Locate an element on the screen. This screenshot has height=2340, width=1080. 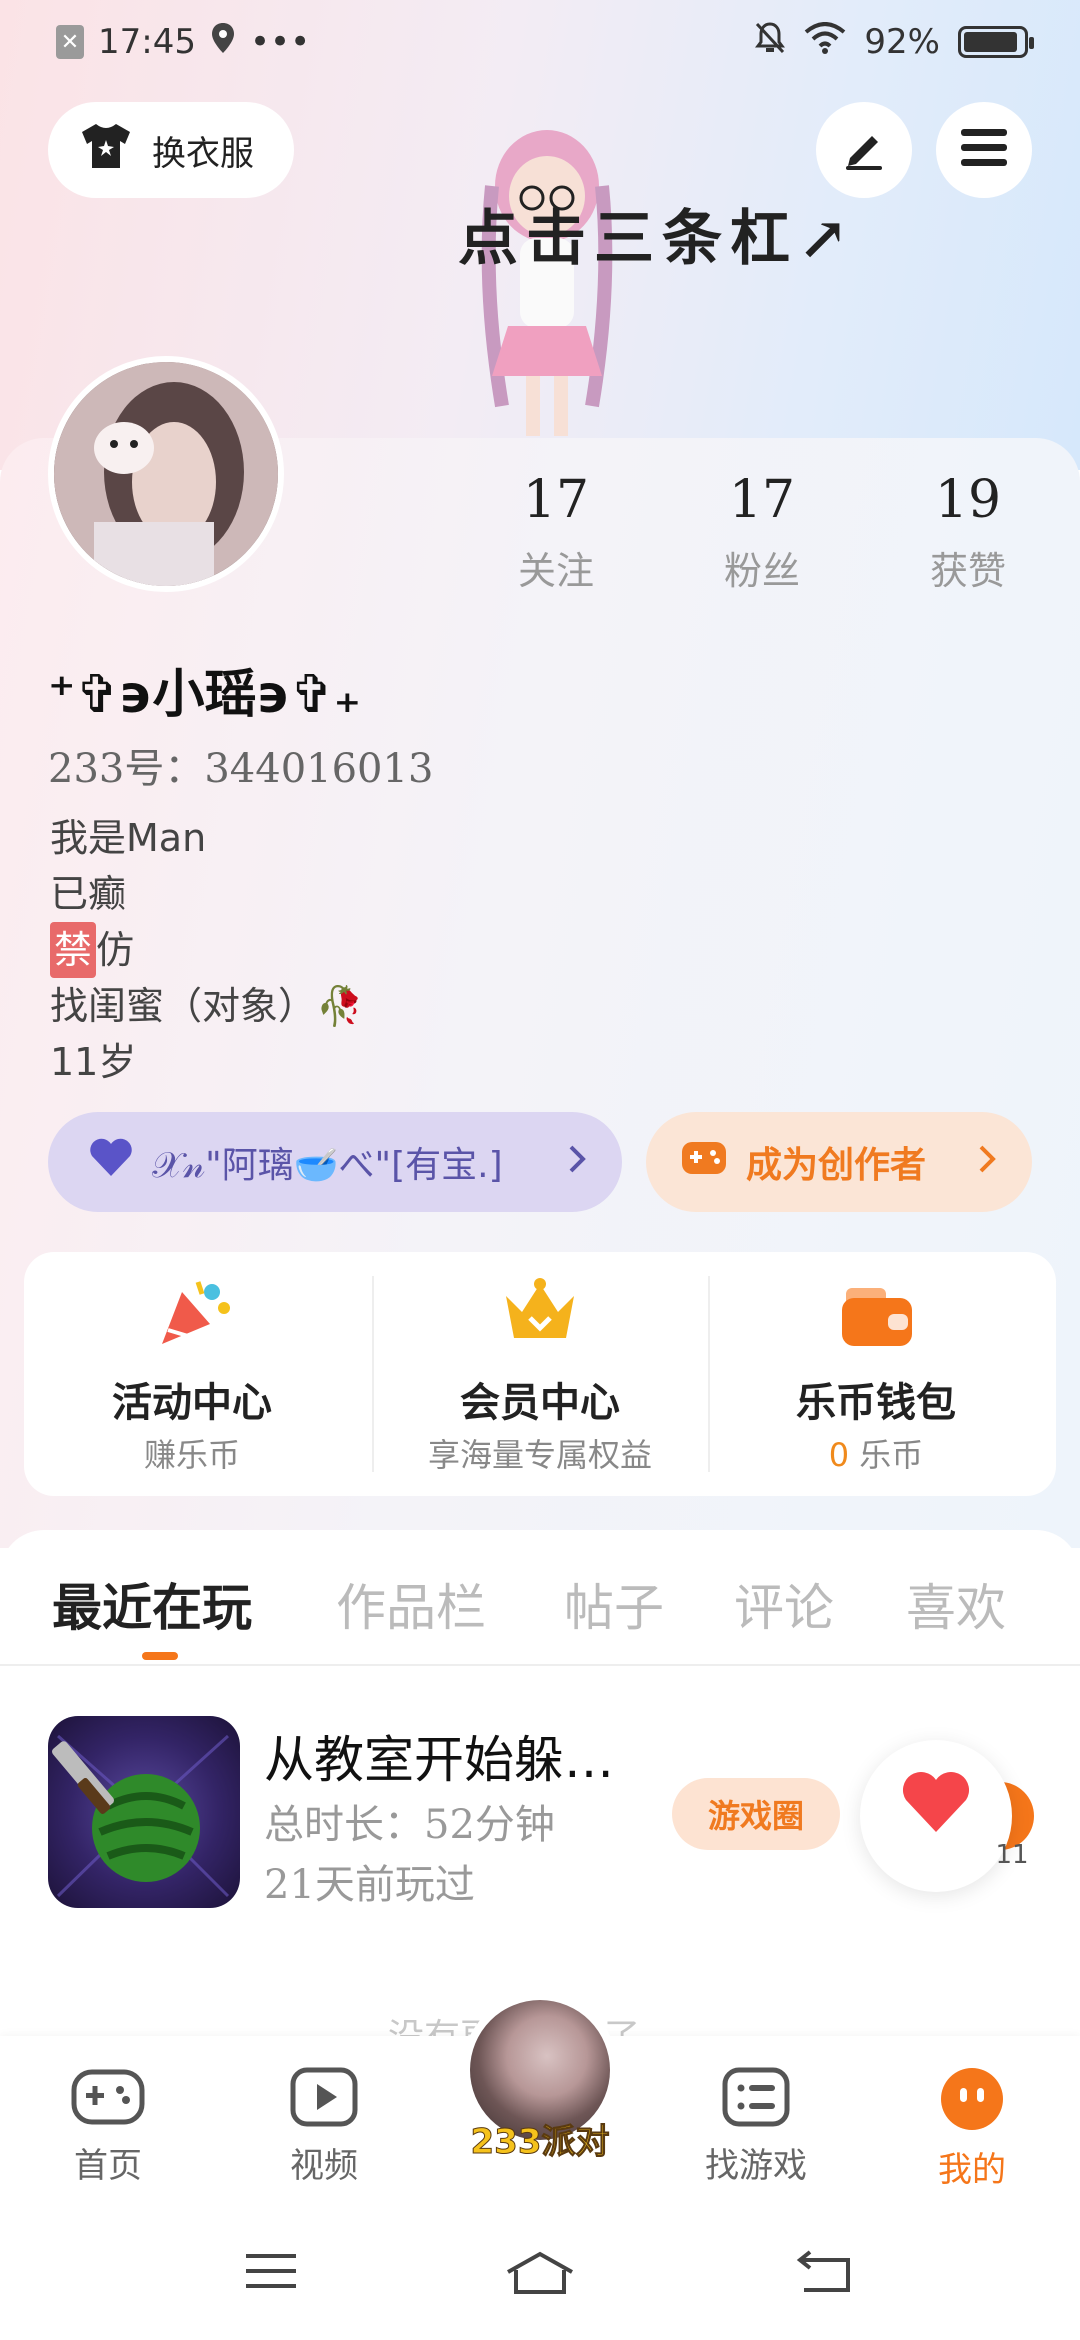
battery-icon is located at coordinates (996, 42).